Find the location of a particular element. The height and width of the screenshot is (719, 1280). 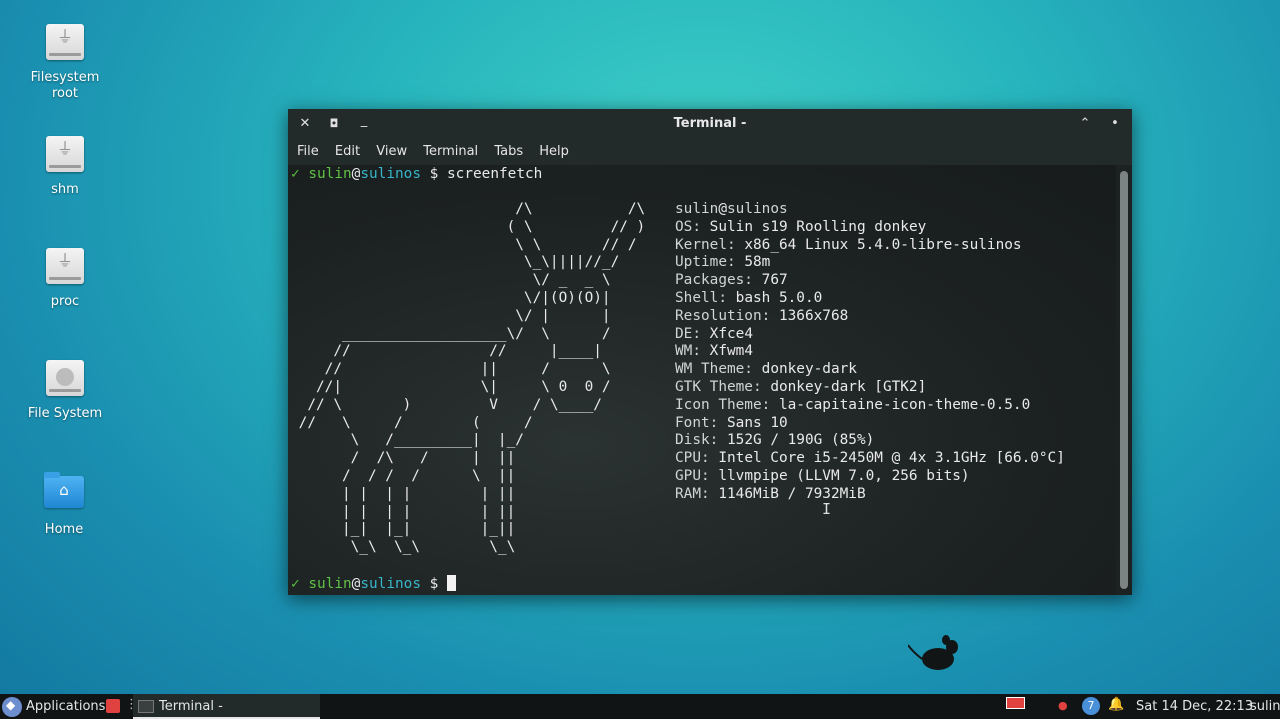

bell-icon: 🔔 is located at coordinates (1116, 704).